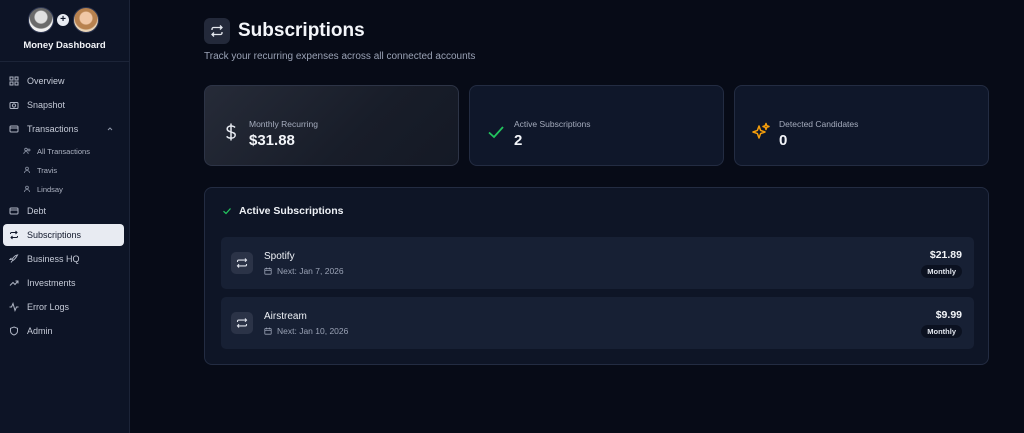  What do you see at coordinates (331, 125) in the screenshot?
I see `stat-card-monthly-recurring: Monthly Recurring $31.88` at bounding box center [331, 125].